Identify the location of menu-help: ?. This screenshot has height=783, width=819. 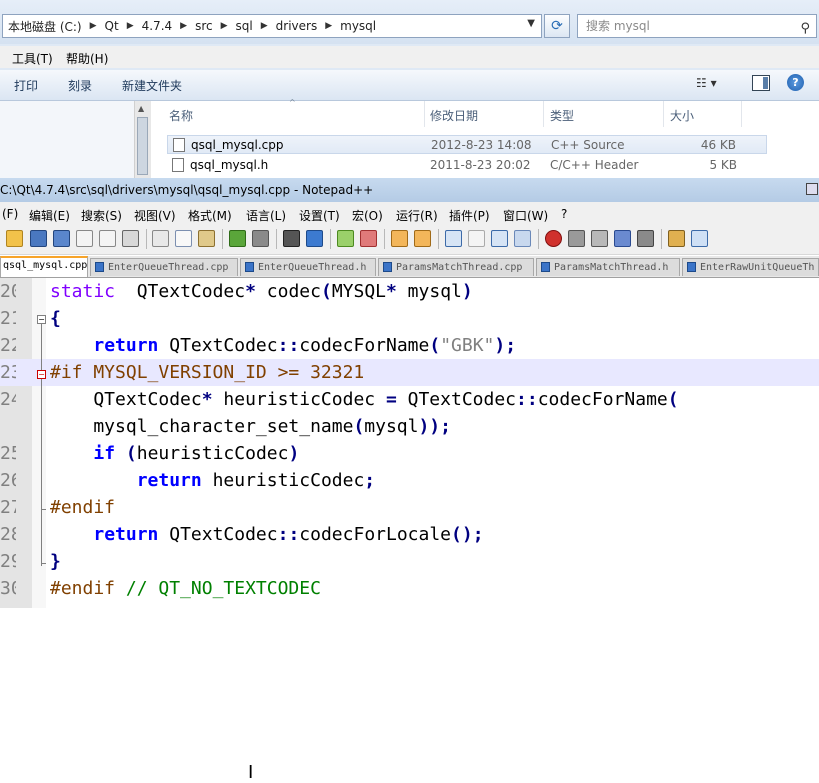
(564, 214).